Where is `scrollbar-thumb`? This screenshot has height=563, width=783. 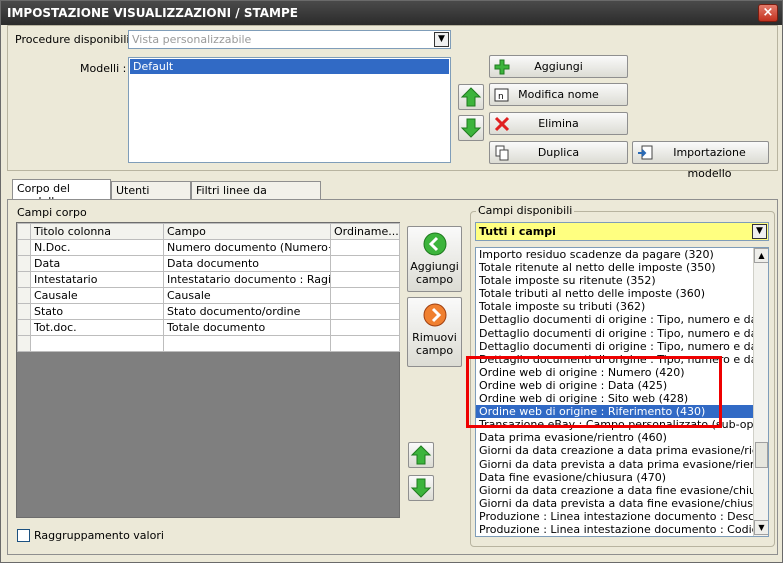
scrollbar-thumb is located at coordinates (761, 455).